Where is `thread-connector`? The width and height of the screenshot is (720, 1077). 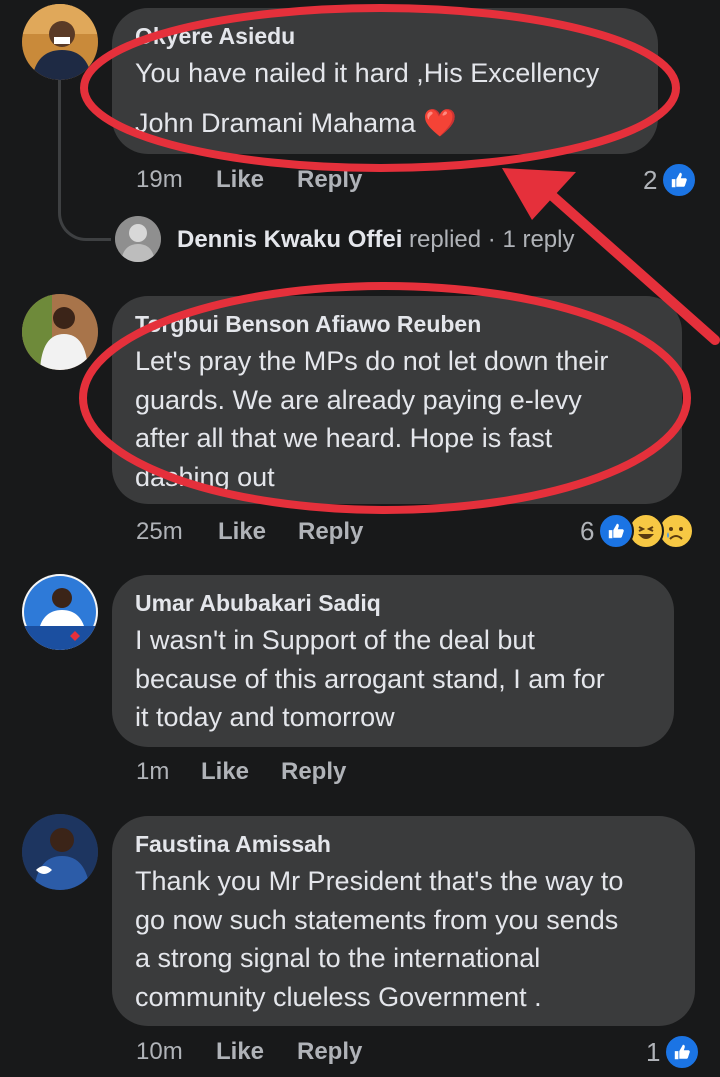
thread-connector is located at coordinates (84, 160).